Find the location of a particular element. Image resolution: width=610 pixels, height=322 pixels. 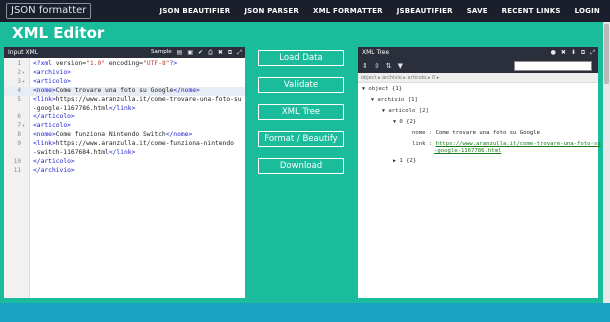

open-file-icon: ▤ is located at coordinates (180, 52).